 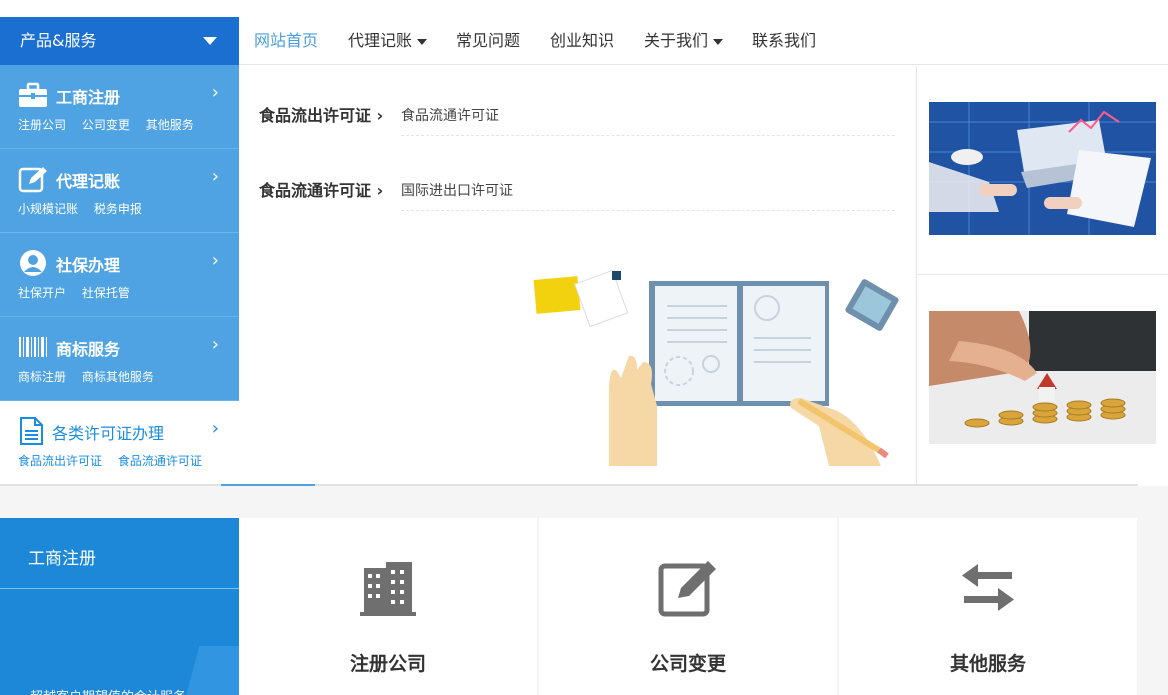 I want to click on permit-category: 食品流通许可证 ›, so click(x=321, y=189).